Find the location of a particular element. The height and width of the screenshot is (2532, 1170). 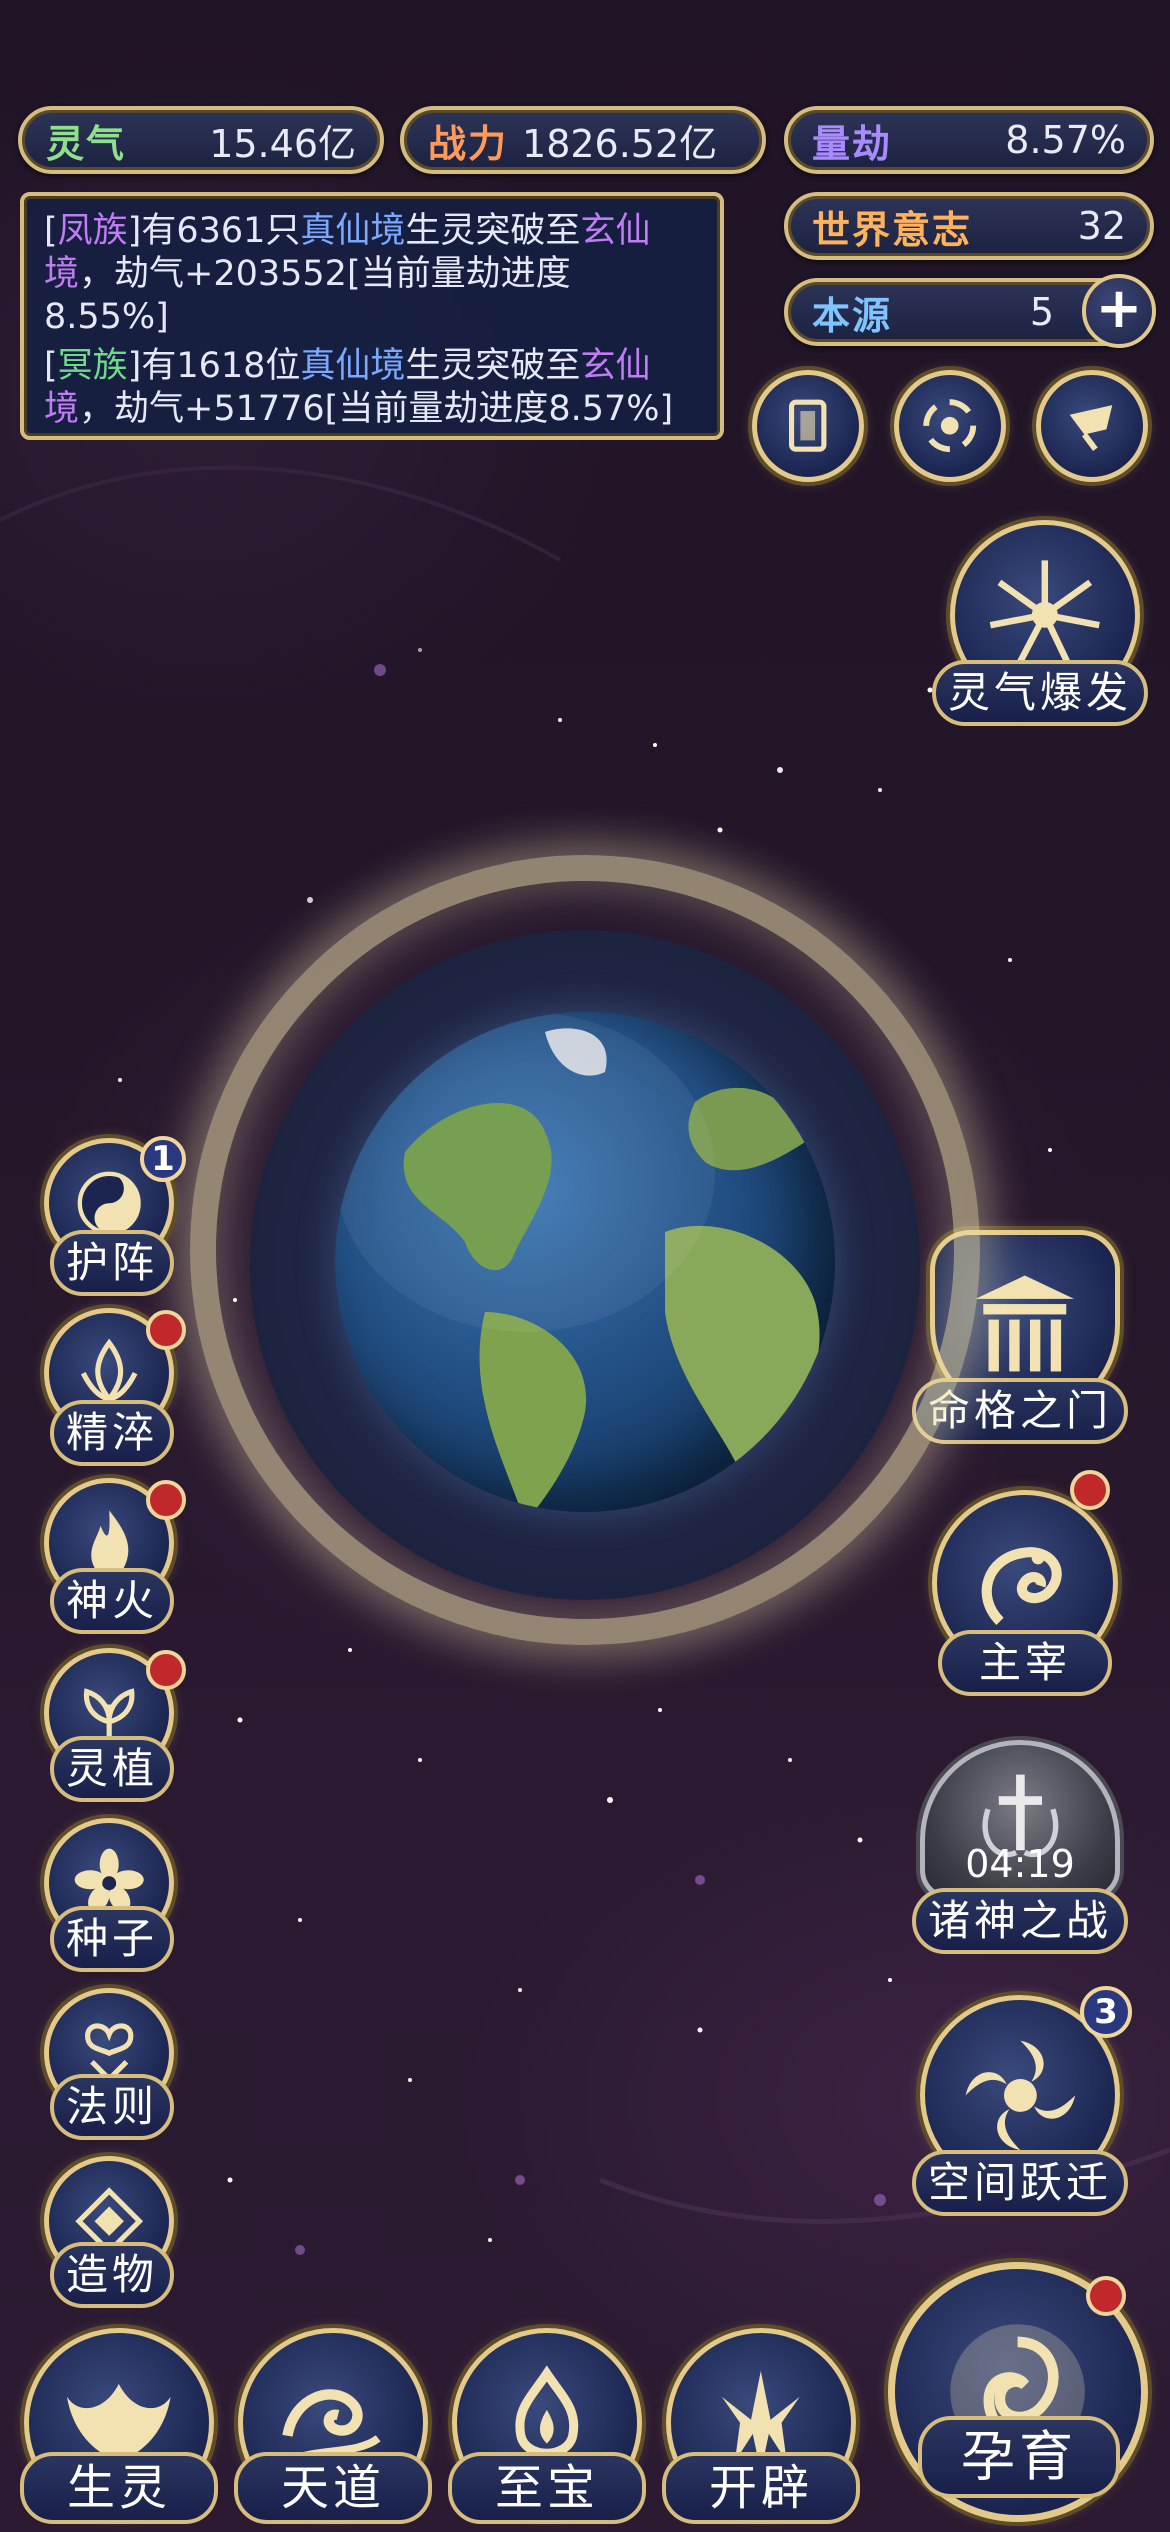

shijie-value: 32 is located at coordinates (1101, 226).